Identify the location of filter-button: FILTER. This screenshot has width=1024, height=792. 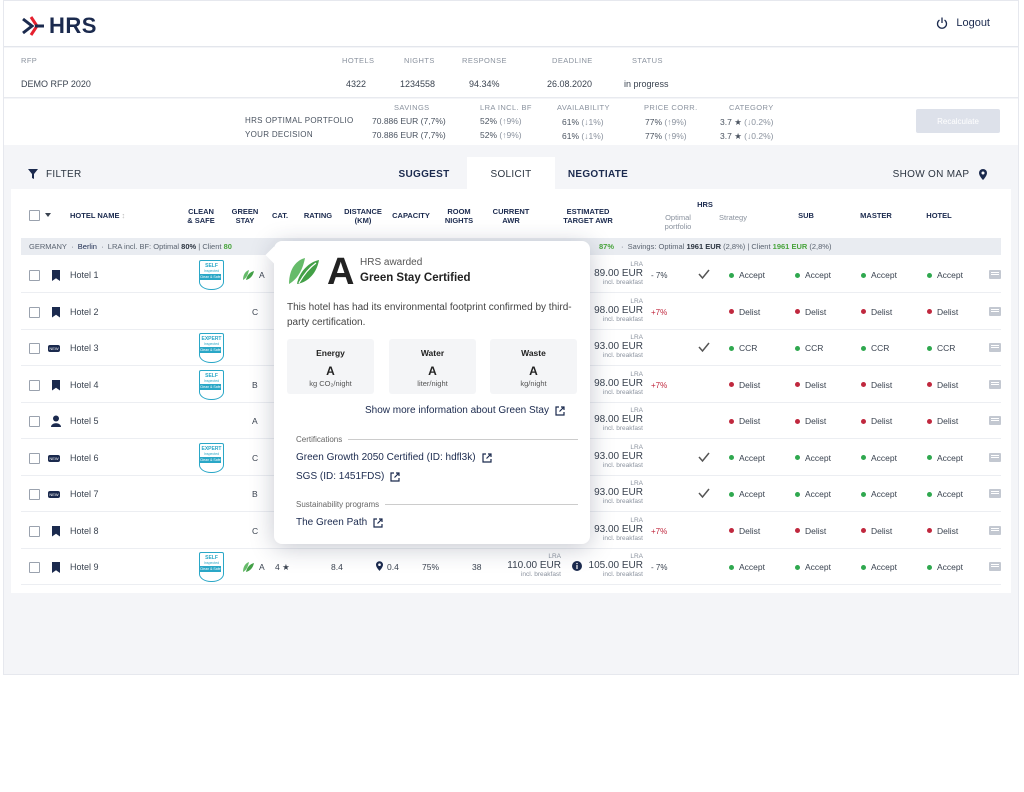
(68, 174).